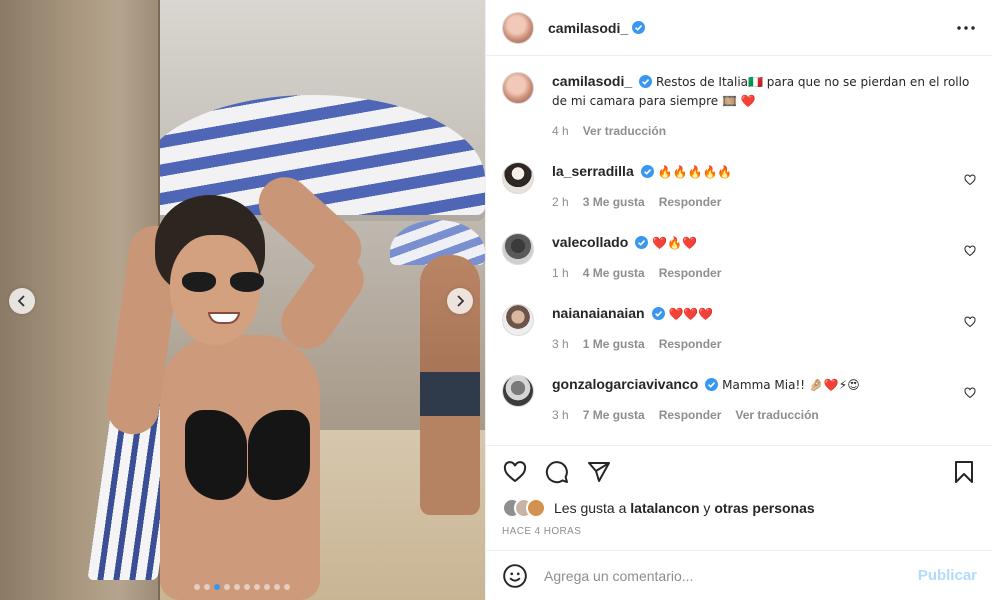  Describe the element at coordinates (691, 314) in the screenshot. I see `comment-text: ❤️❤️❤️` at that location.